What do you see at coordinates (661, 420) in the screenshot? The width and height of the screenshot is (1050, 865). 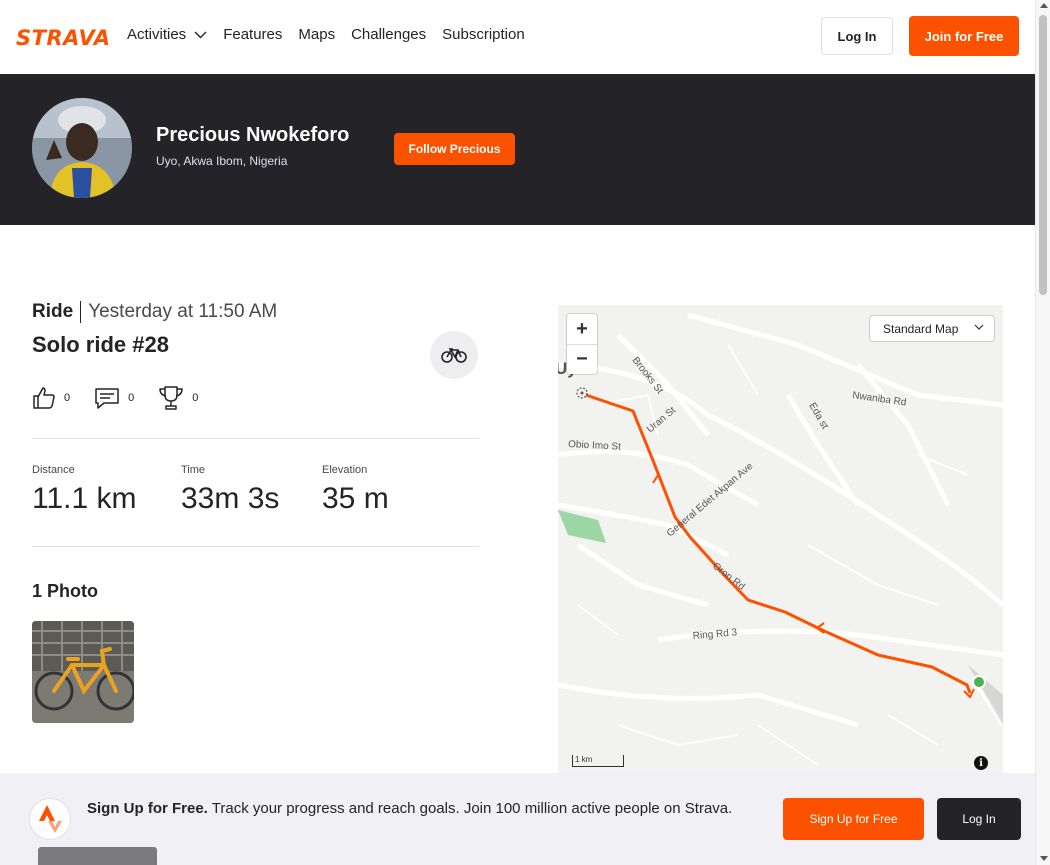 I see `map-label-uran: Uran St` at bounding box center [661, 420].